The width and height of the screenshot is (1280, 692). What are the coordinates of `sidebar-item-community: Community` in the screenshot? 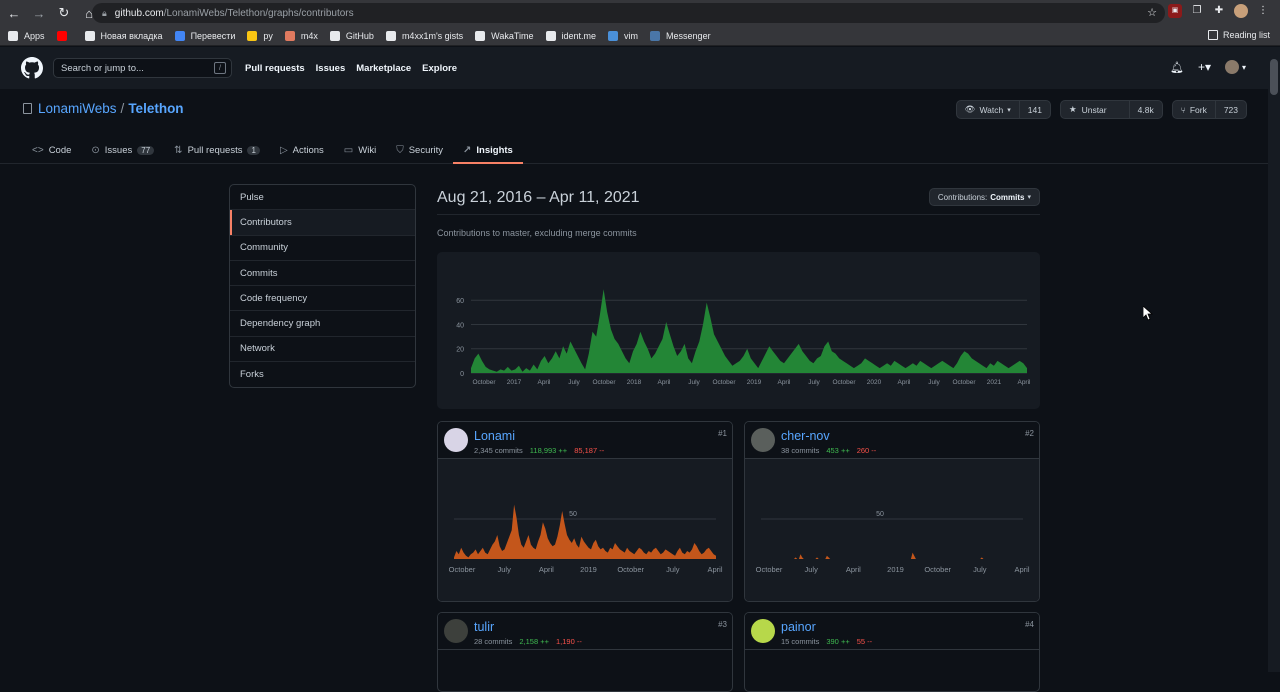 It's located at (322, 248).